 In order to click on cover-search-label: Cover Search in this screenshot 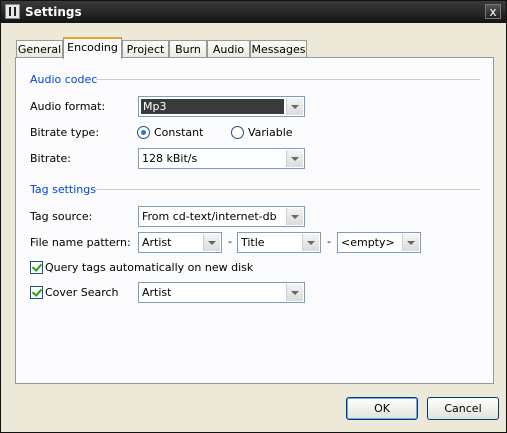, I will do `click(82, 292)`.